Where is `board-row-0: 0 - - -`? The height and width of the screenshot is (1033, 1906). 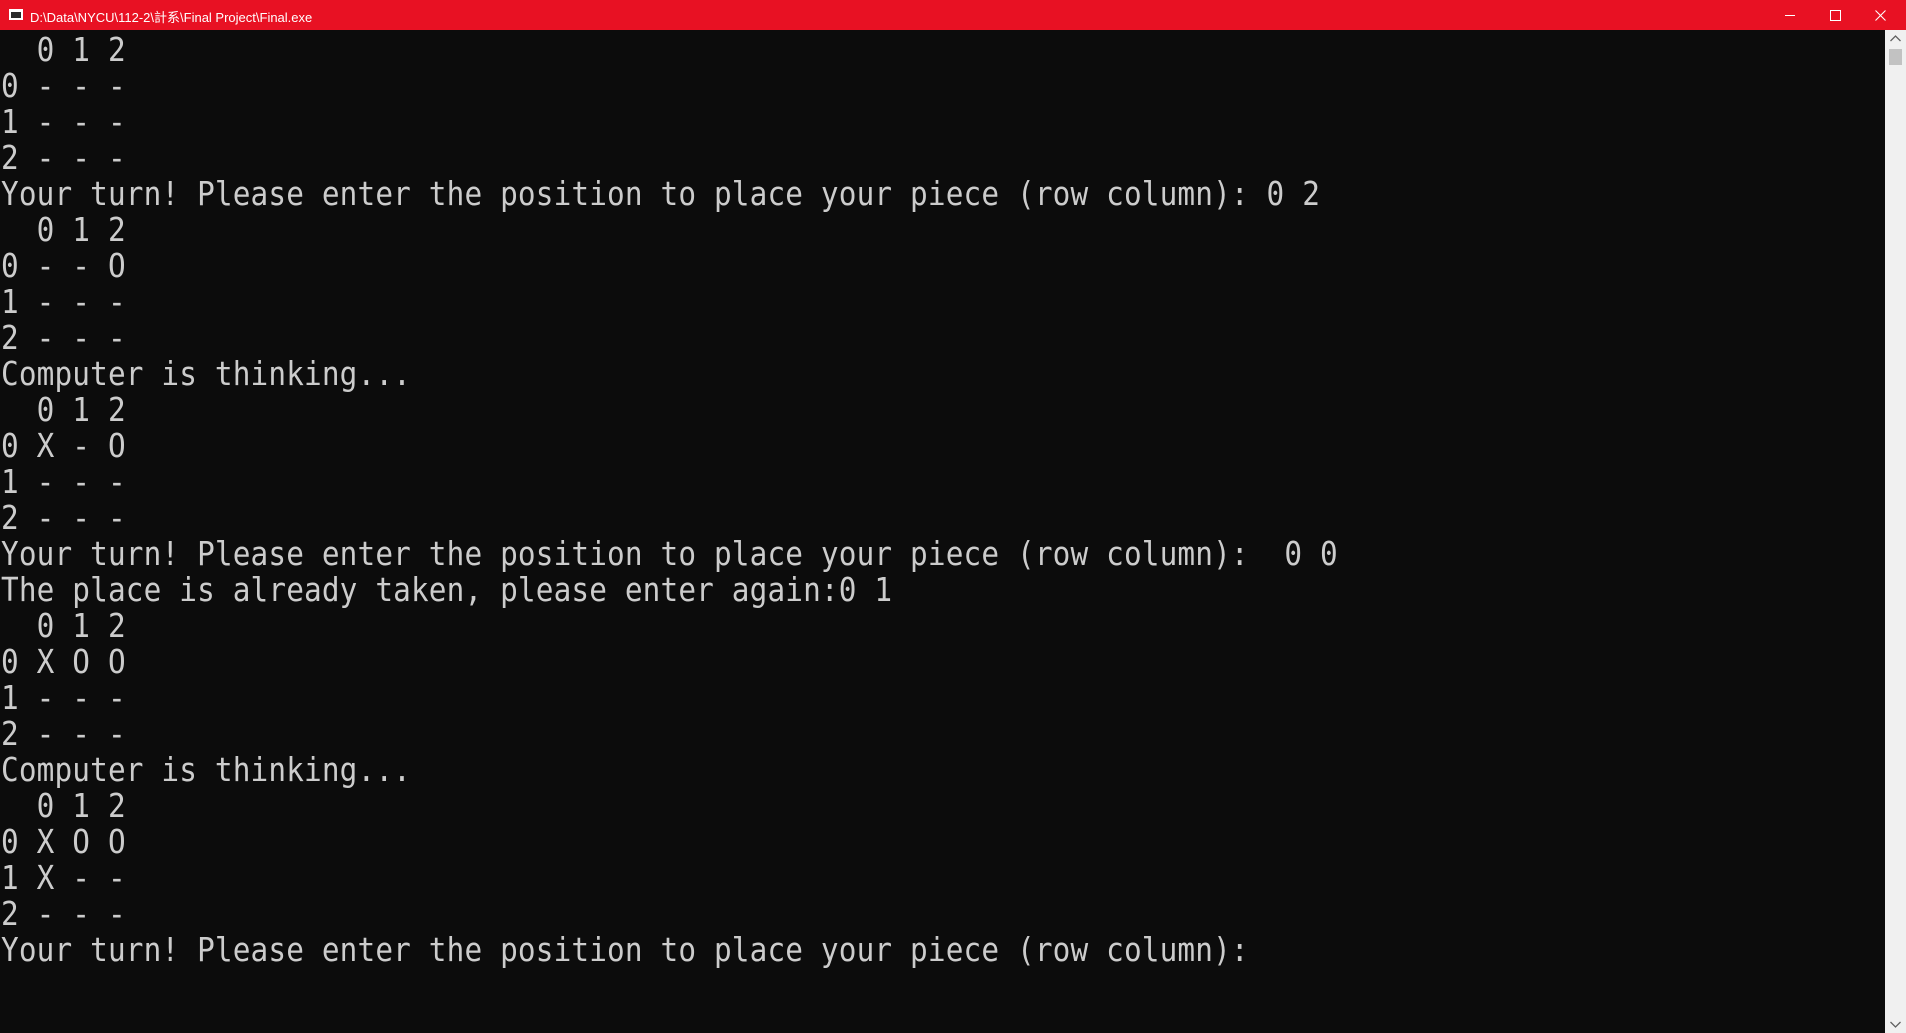
board-row-0: 0 - - - is located at coordinates (63, 85).